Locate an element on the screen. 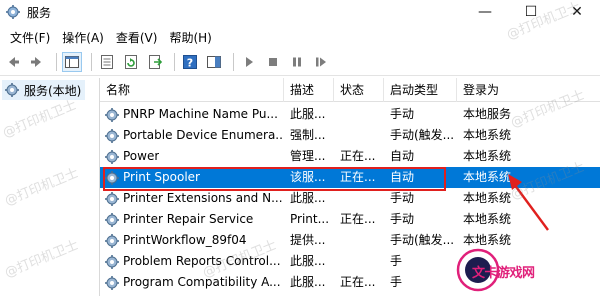  tree-pane: 服务(本地) is located at coordinates (50, 187).